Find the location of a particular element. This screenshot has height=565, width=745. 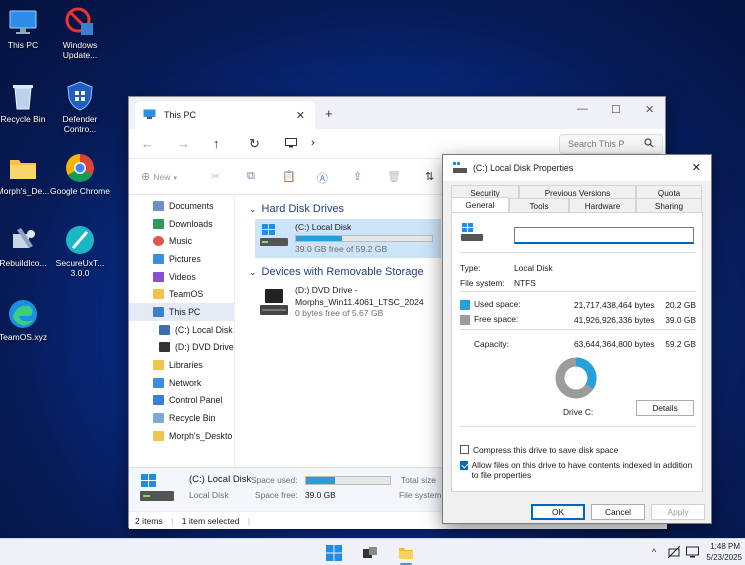

desktop-icon-this-pc: This PC is located at coordinates (27, 28).